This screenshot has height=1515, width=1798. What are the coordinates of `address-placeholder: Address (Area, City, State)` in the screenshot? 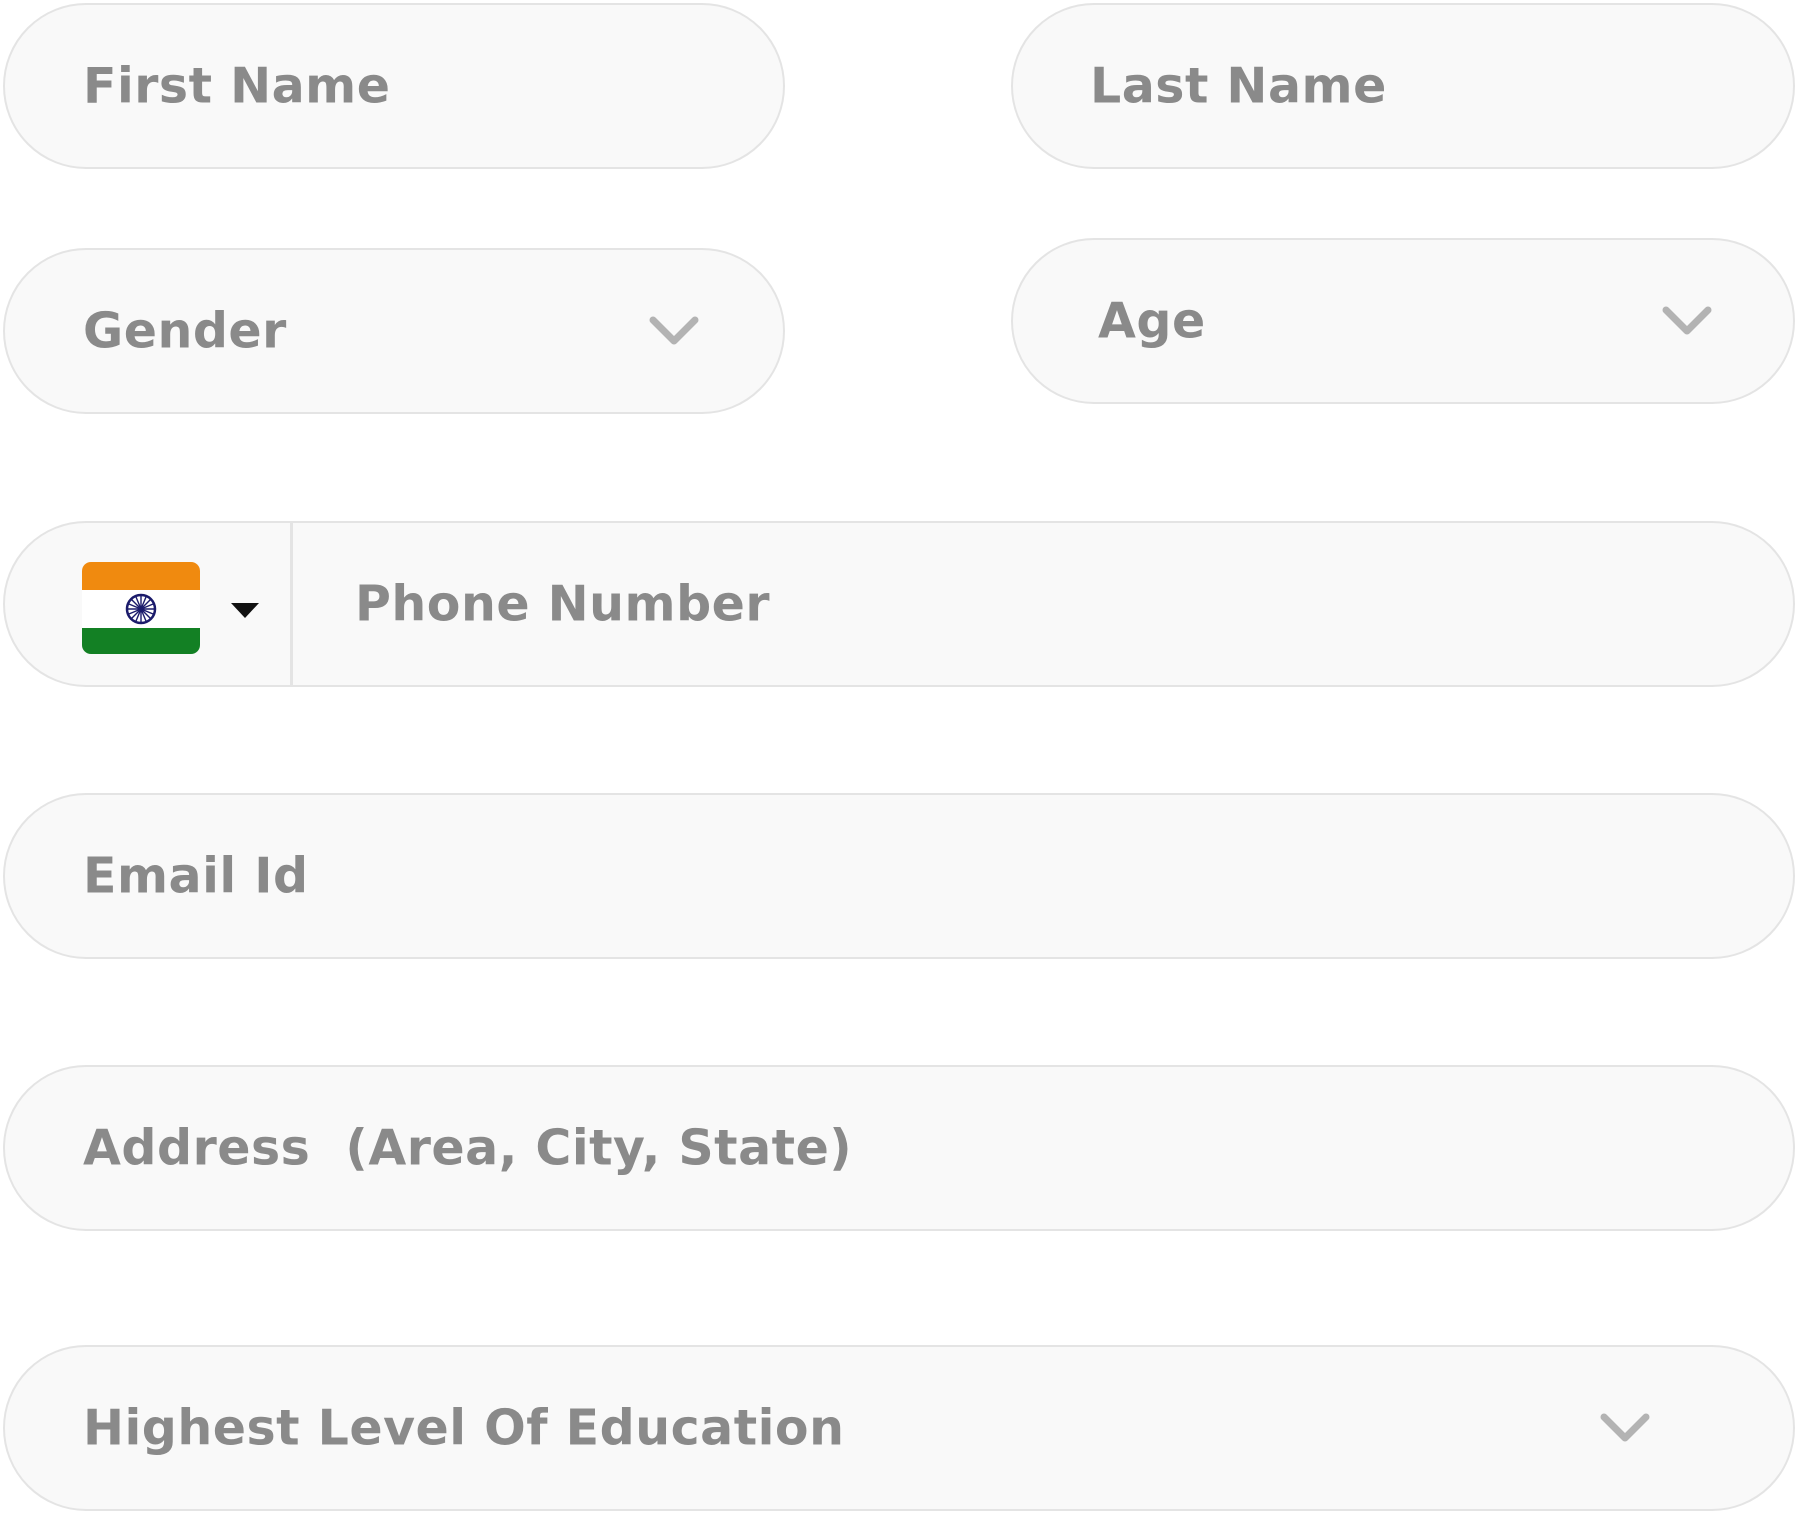 It's located at (468, 1148).